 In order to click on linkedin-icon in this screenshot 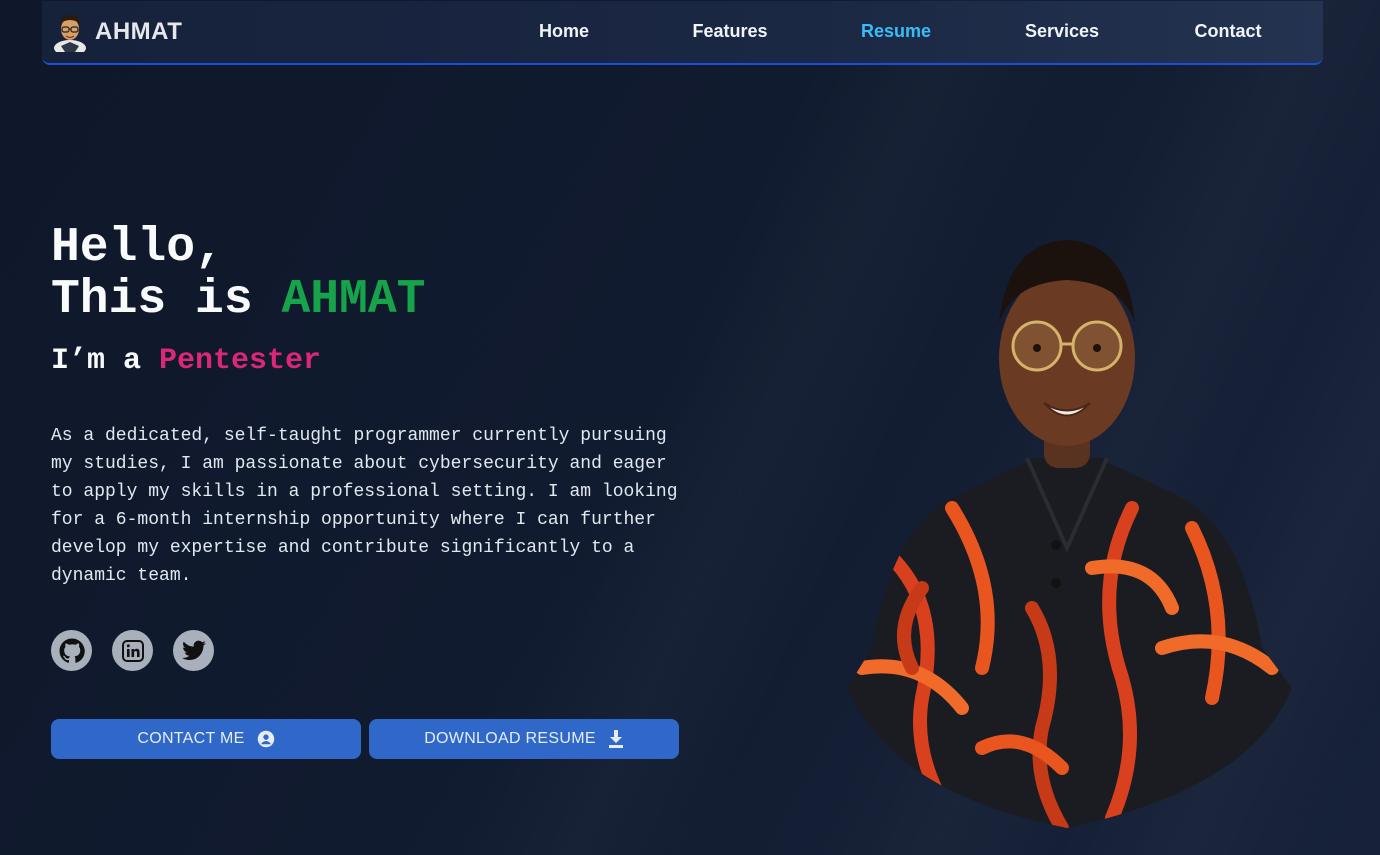, I will do `click(132, 650)`.